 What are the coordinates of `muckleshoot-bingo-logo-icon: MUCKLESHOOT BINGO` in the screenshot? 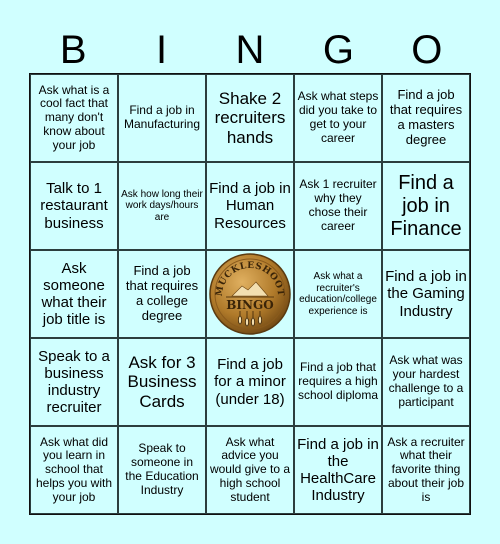 It's located at (250, 294).